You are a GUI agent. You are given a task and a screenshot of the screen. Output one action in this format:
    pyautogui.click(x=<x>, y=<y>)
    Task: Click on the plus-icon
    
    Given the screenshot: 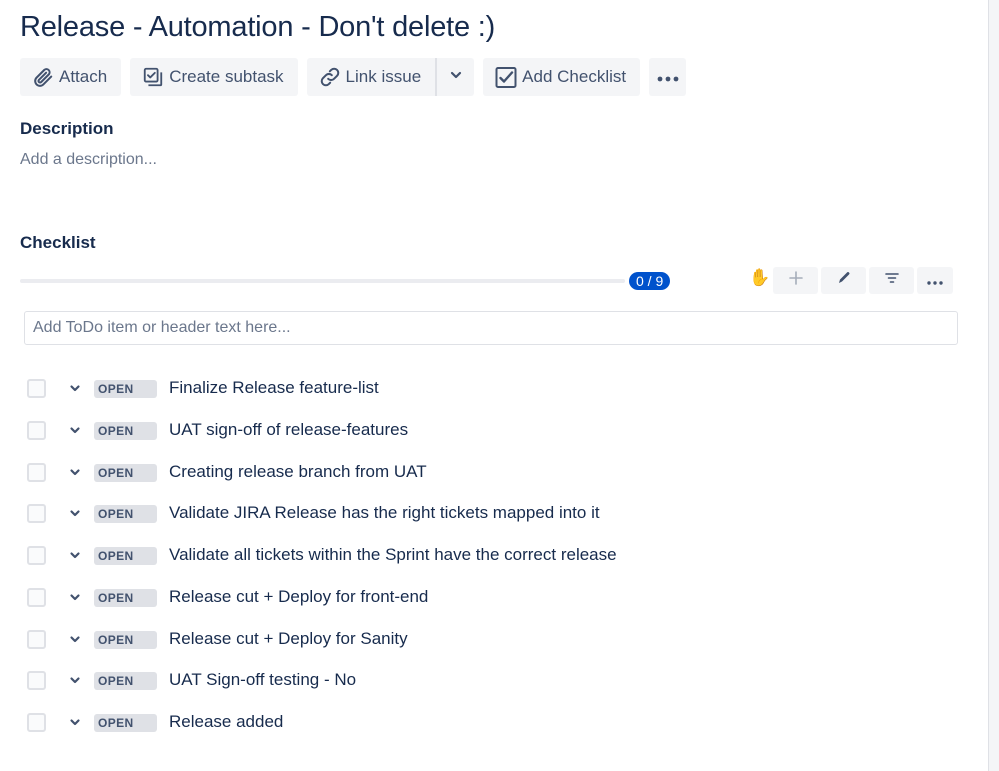 What is the action you would take?
    pyautogui.click(x=796, y=280)
    